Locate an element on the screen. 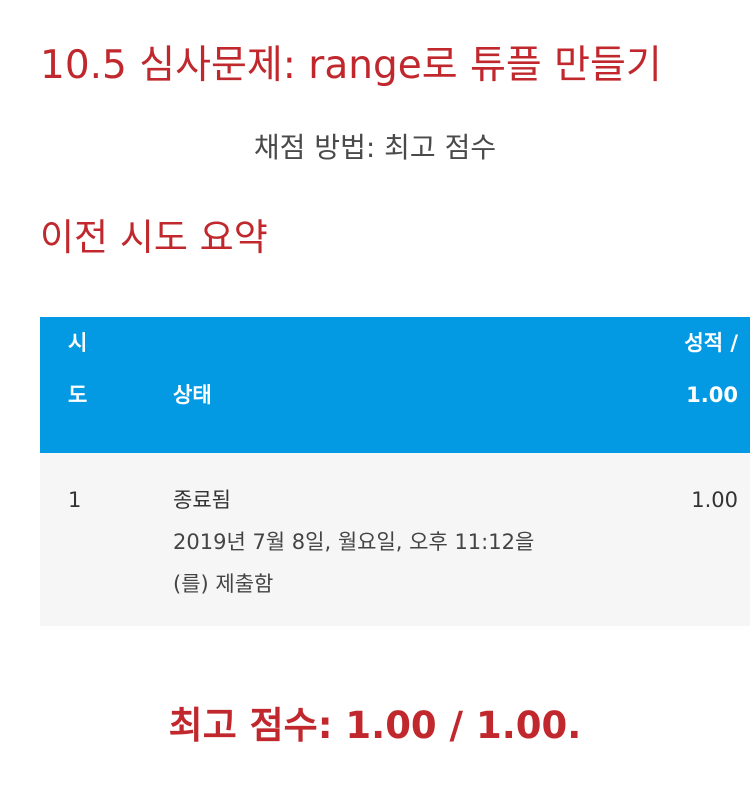 This screenshot has width=750, height=803. quiz-title: 10.5 심사문제: range로 튜플 만들기 is located at coordinates (351, 65).